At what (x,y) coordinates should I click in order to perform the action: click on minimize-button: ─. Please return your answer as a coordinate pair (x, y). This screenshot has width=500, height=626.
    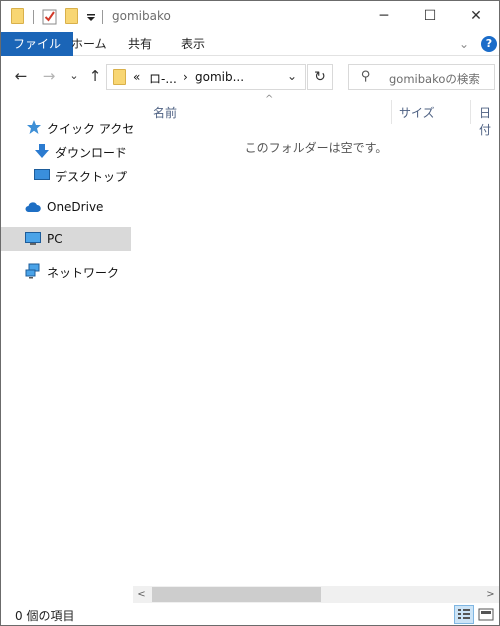
    Looking at the image, I should click on (384, 16).